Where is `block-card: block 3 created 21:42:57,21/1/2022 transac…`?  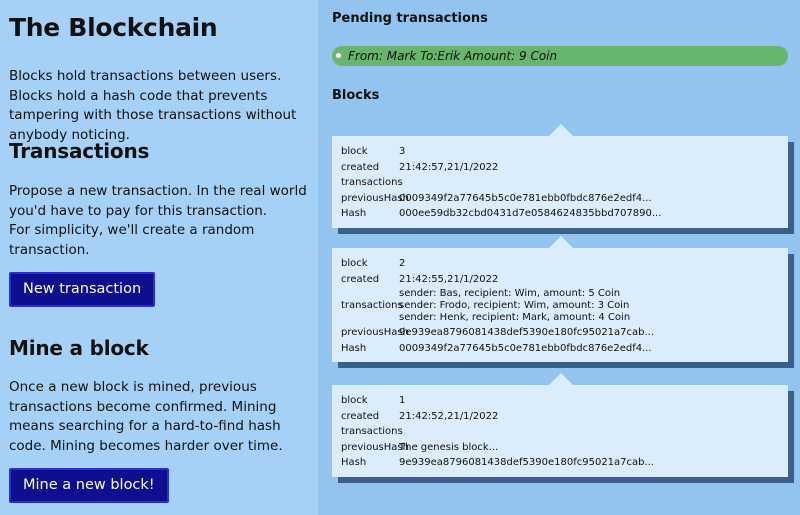 block-card: block 3 created 21:42:57,21/1/2022 transac… is located at coordinates (560, 176).